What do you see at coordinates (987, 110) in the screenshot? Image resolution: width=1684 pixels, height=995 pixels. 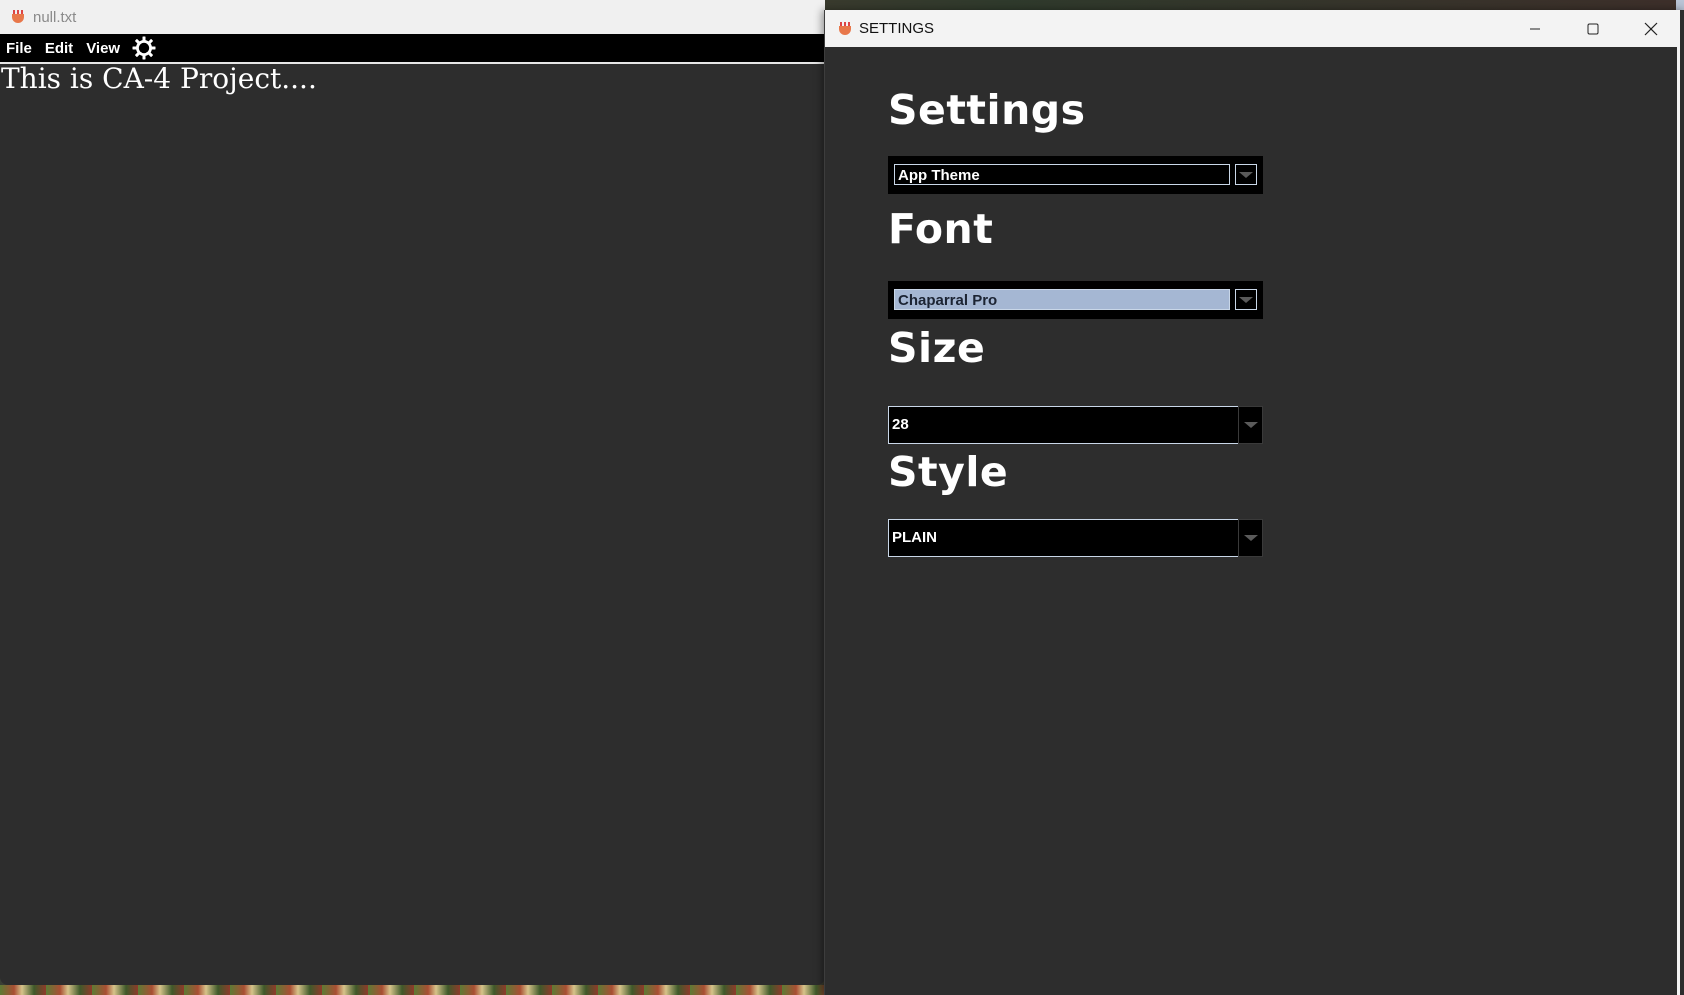 I see `settings-heading: Settings` at bounding box center [987, 110].